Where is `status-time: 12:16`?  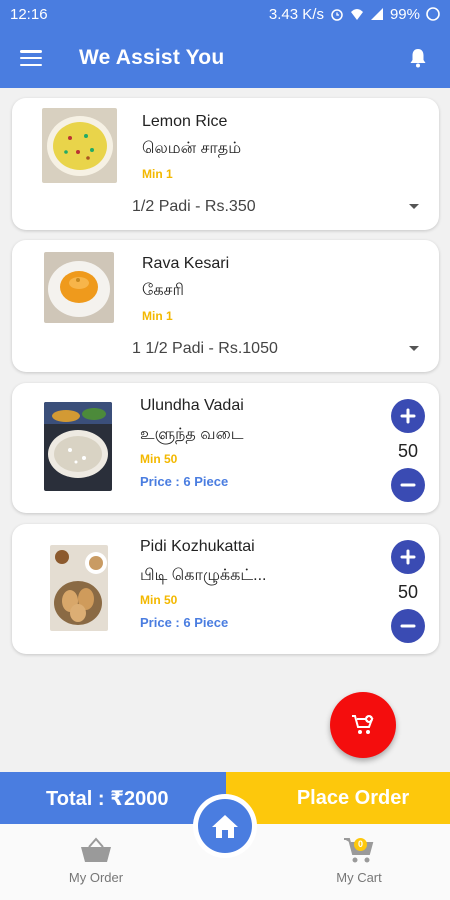
status-time: 12:16 is located at coordinates (29, 14).